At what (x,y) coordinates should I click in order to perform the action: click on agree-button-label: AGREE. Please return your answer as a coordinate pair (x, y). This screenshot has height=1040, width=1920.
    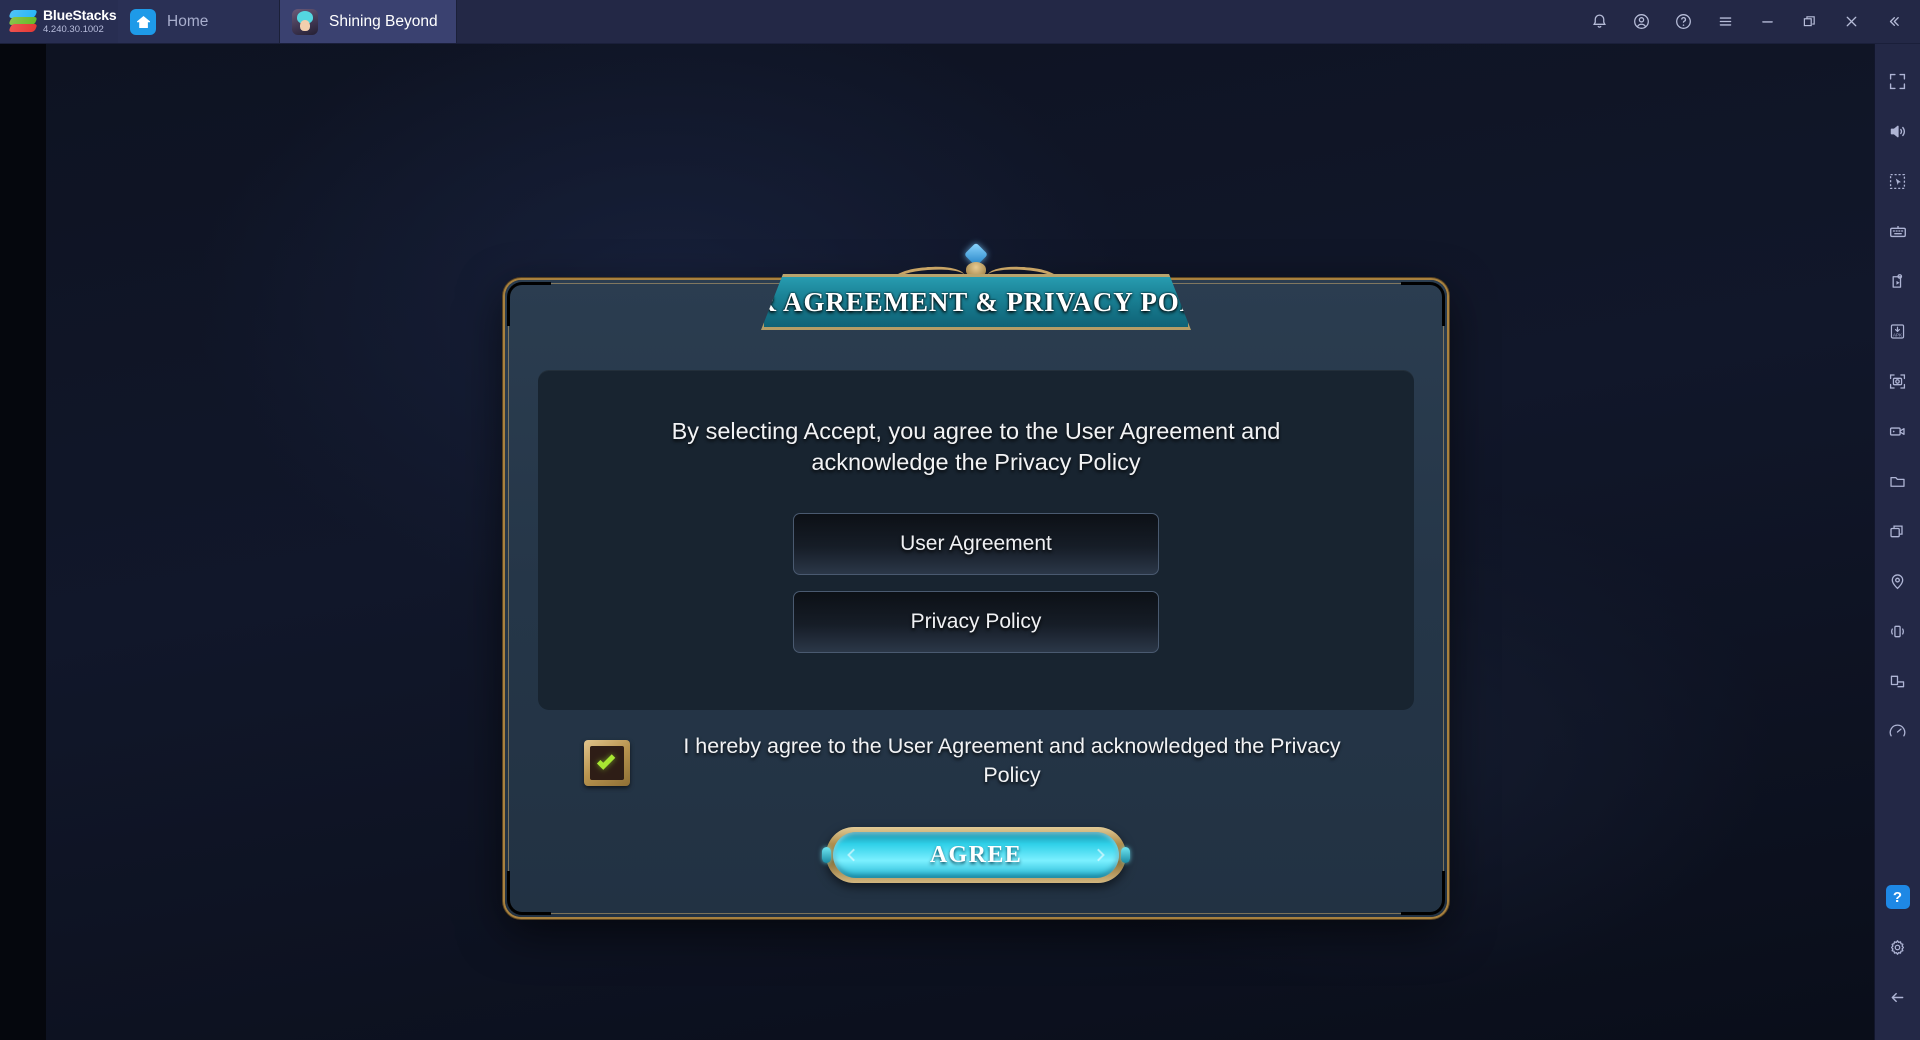
    Looking at the image, I should click on (976, 854).